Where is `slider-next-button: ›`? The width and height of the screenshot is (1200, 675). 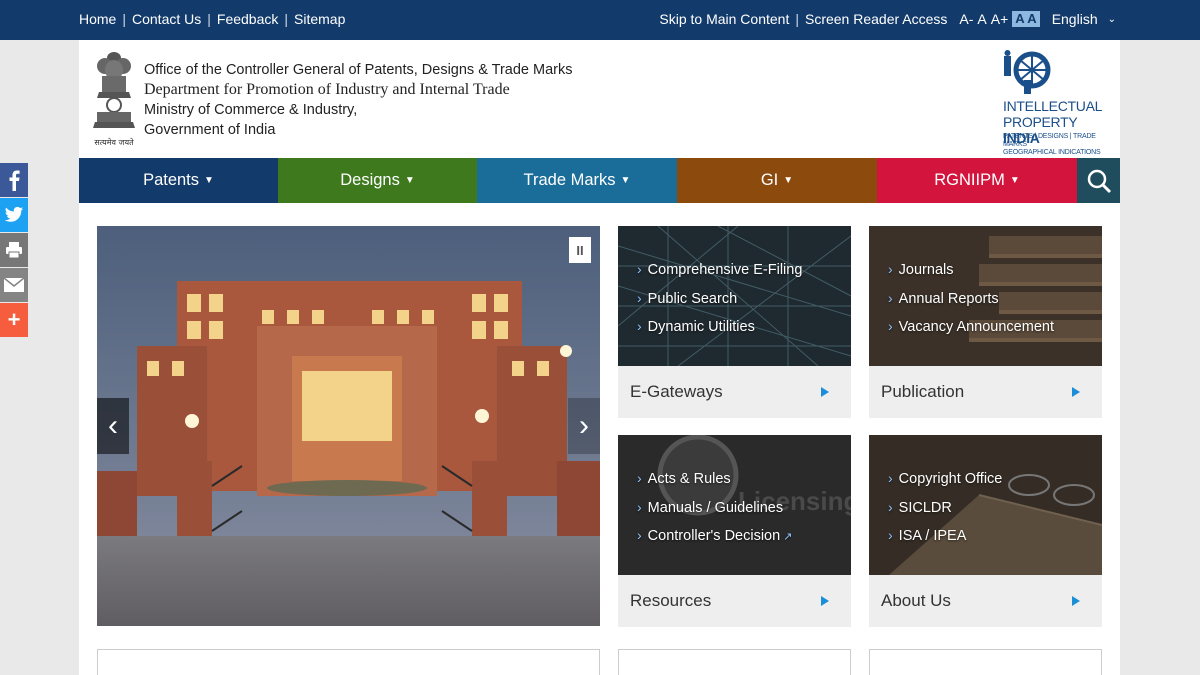 slider-next-button: › is located at coordinates (584, 426).